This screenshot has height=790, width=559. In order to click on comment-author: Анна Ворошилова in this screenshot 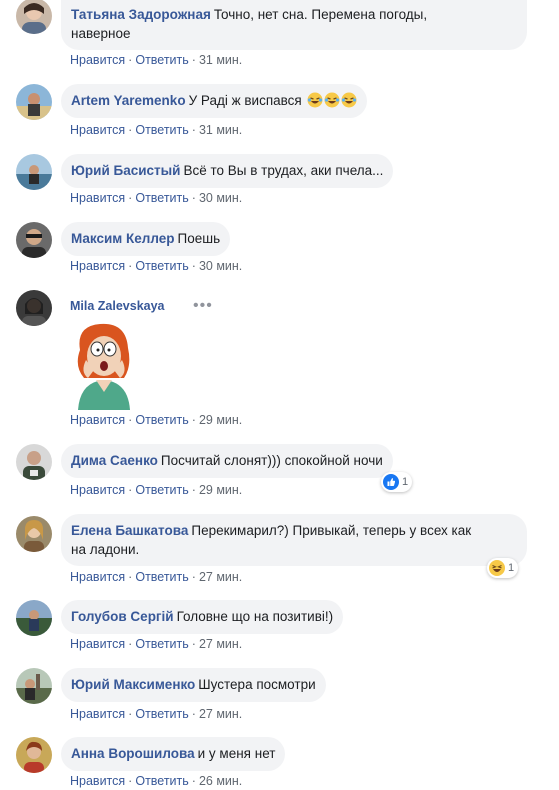, I will do `click(133, 753)`.